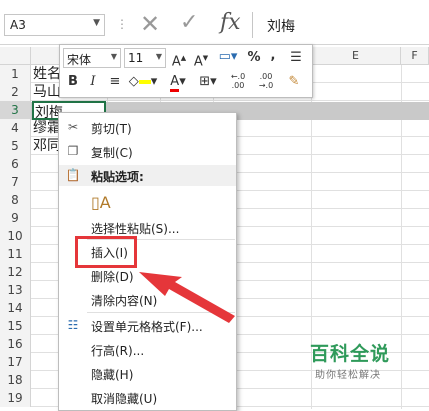  I want to click on watermark-subtitle: 助你轻松解决, so click(348, 375).